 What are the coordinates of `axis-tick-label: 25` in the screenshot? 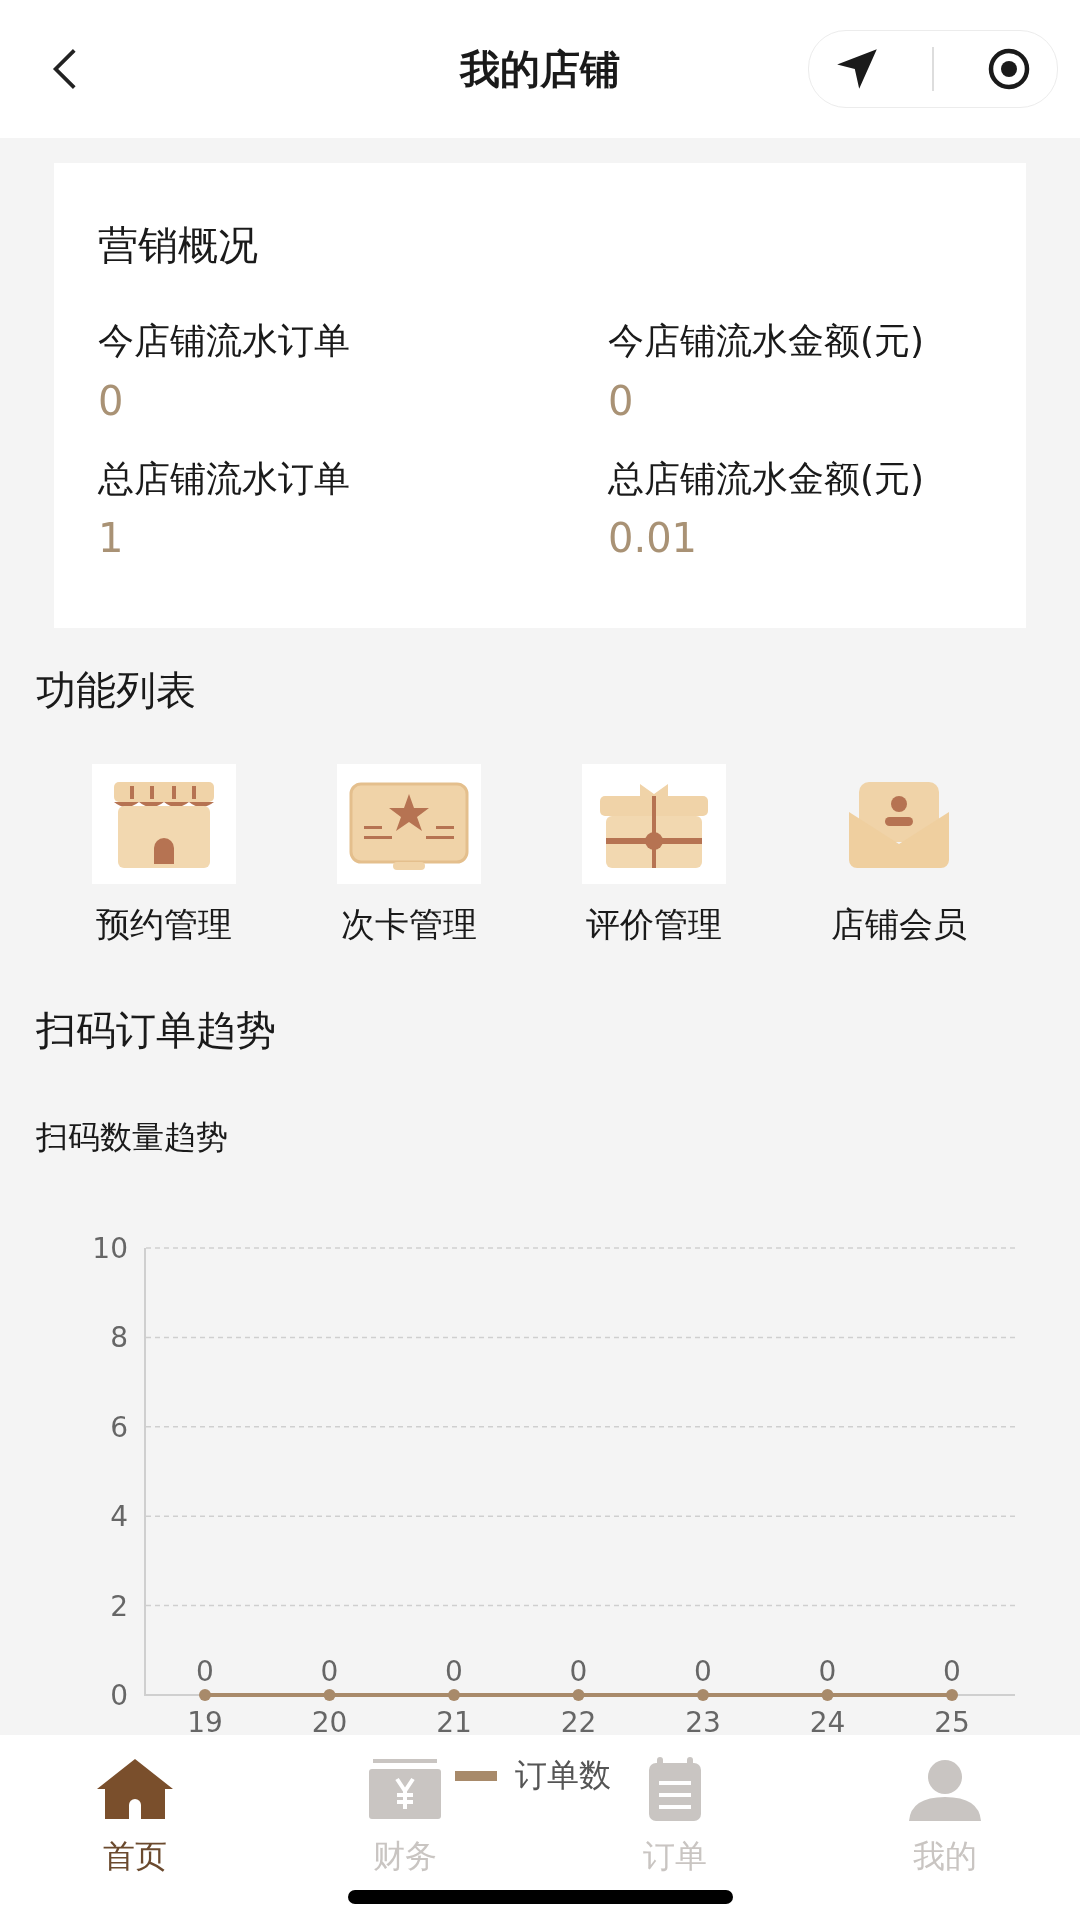 It's located at (952, 1722).